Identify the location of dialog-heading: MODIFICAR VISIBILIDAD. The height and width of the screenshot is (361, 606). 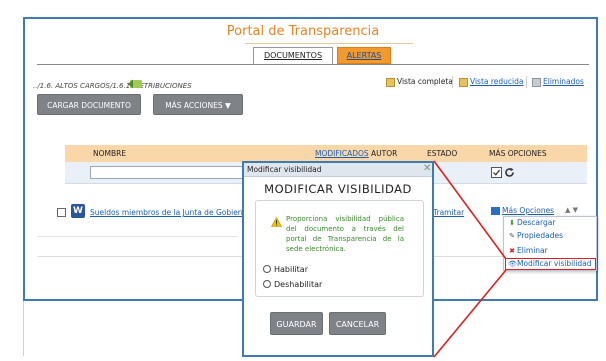
(338, 189).